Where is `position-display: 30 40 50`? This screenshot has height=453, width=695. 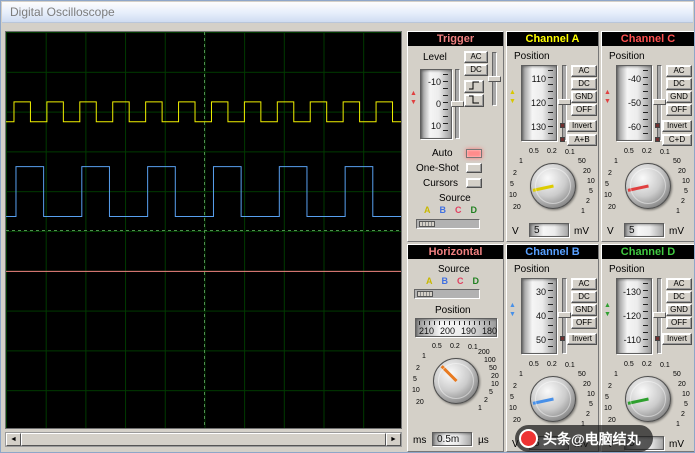
position-display: 30 40 50 is located at coordinates (539, 316).